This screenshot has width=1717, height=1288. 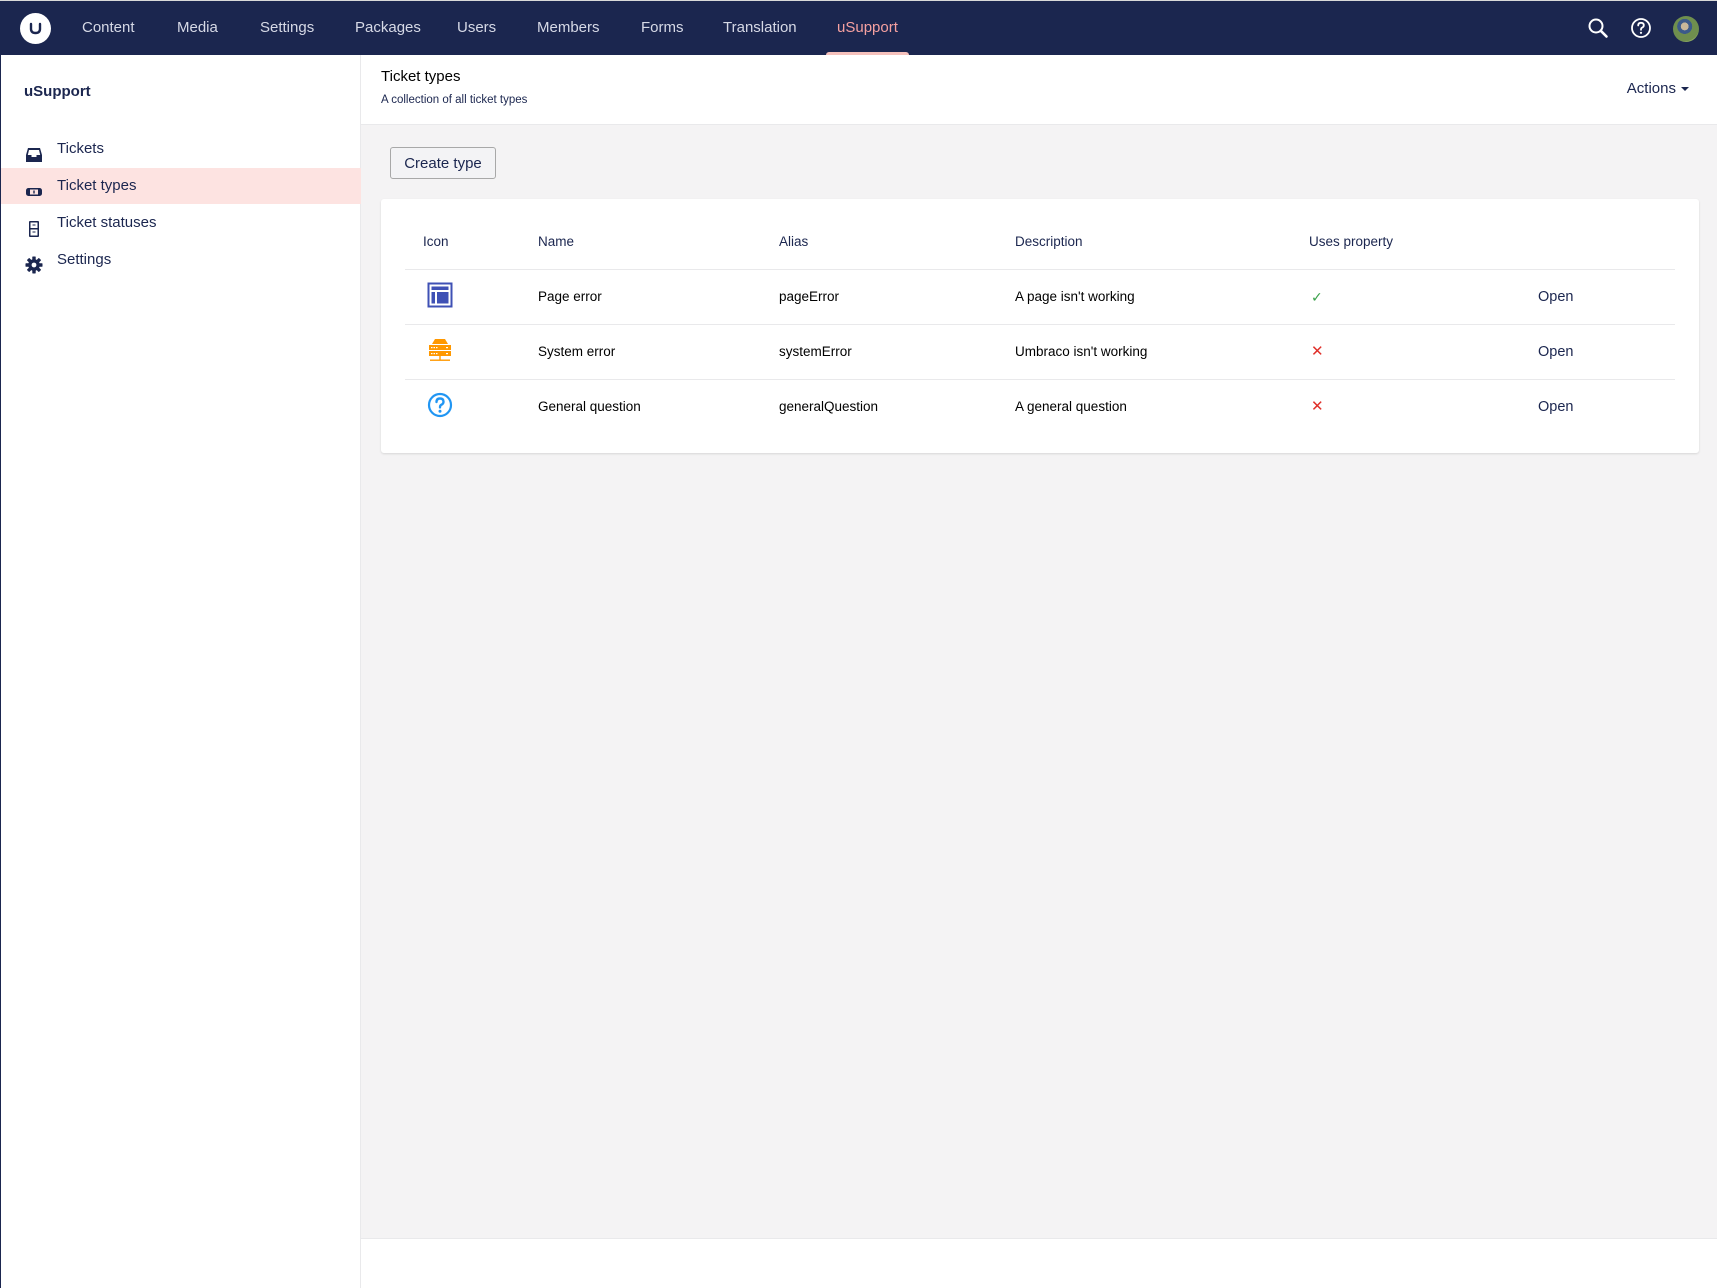 What do you see at coordinates (436, 241) in the screenshot?
I see `column-header-icon: Icon` at bounding box center [436, 241].